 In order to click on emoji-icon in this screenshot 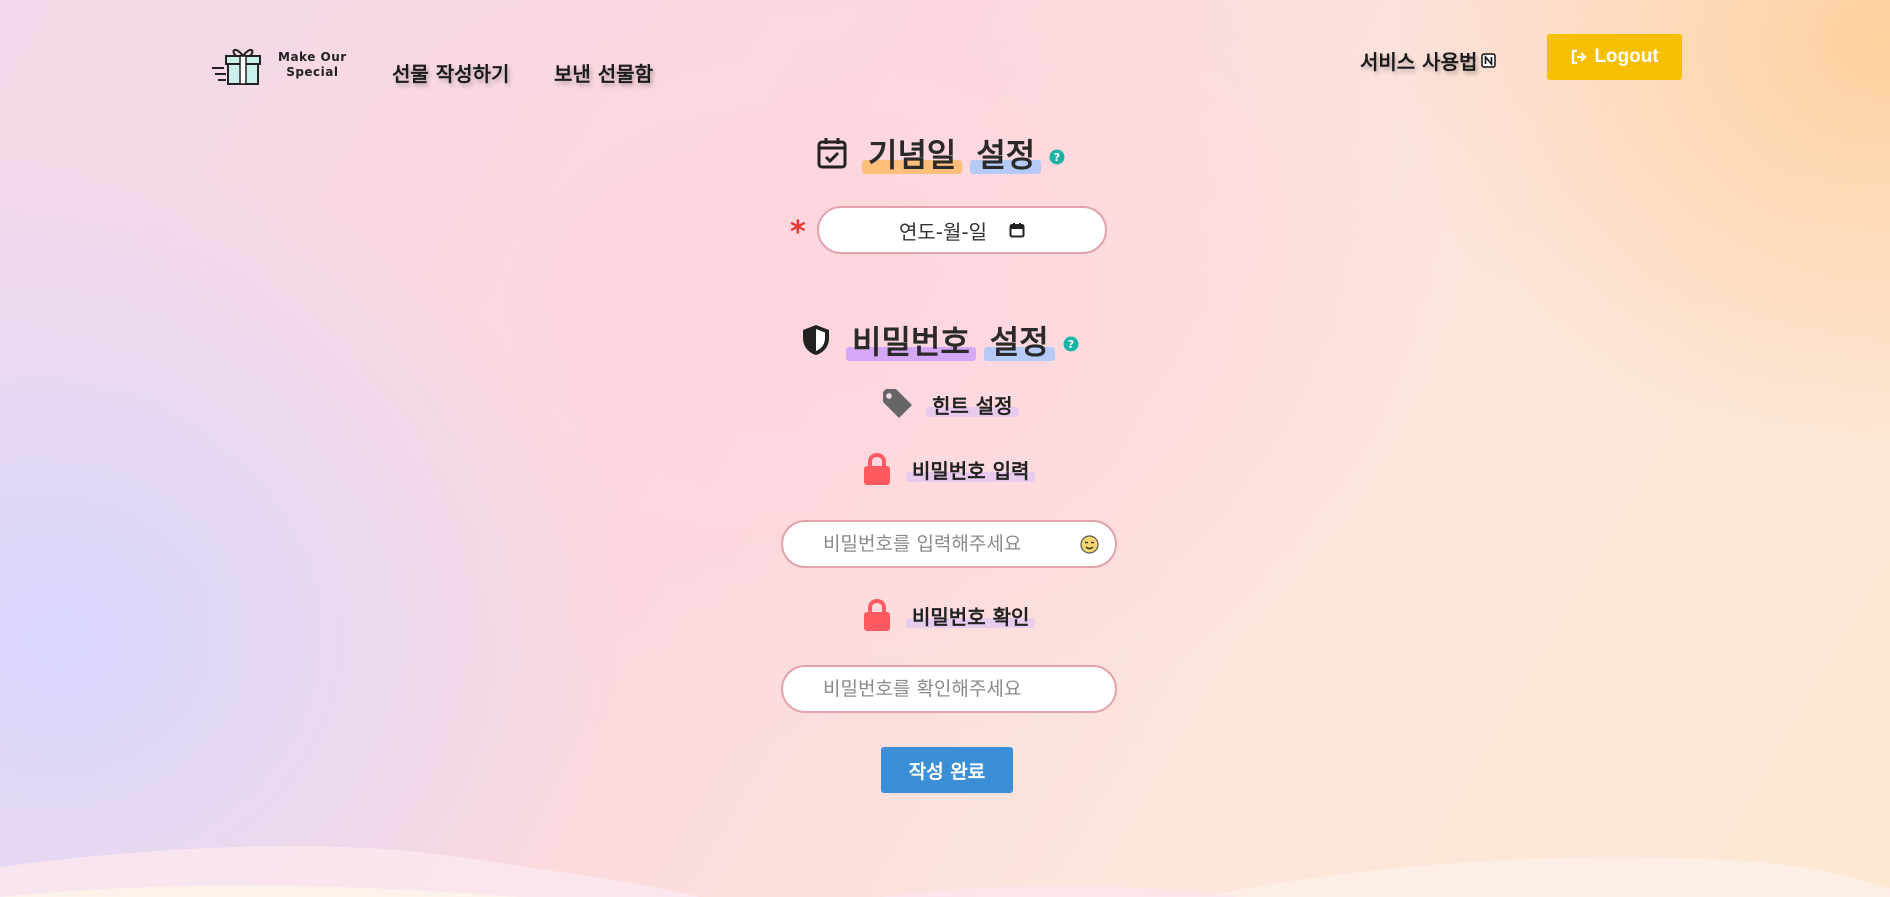, I will do `click(1089, 544)`.